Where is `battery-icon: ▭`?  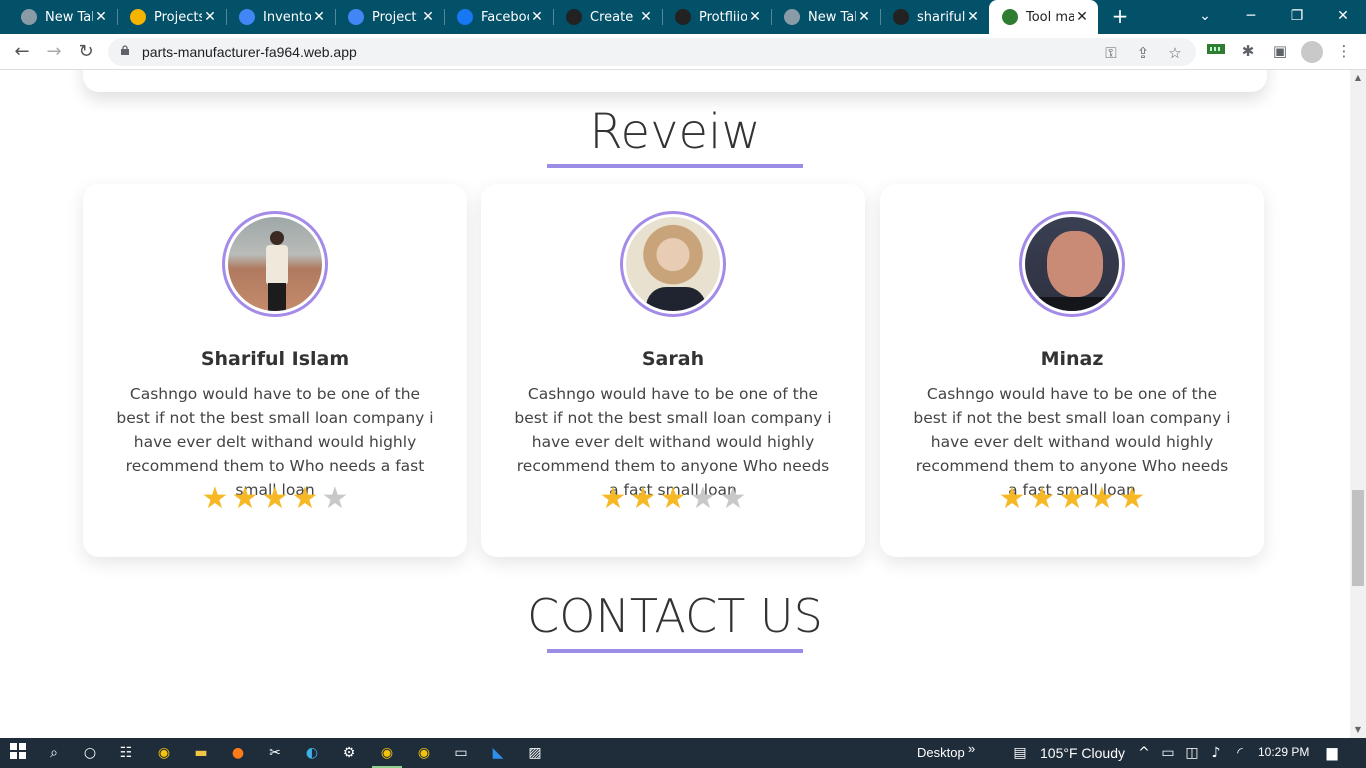 battery-icon: ▭ is located at coordinates (1168, 753).